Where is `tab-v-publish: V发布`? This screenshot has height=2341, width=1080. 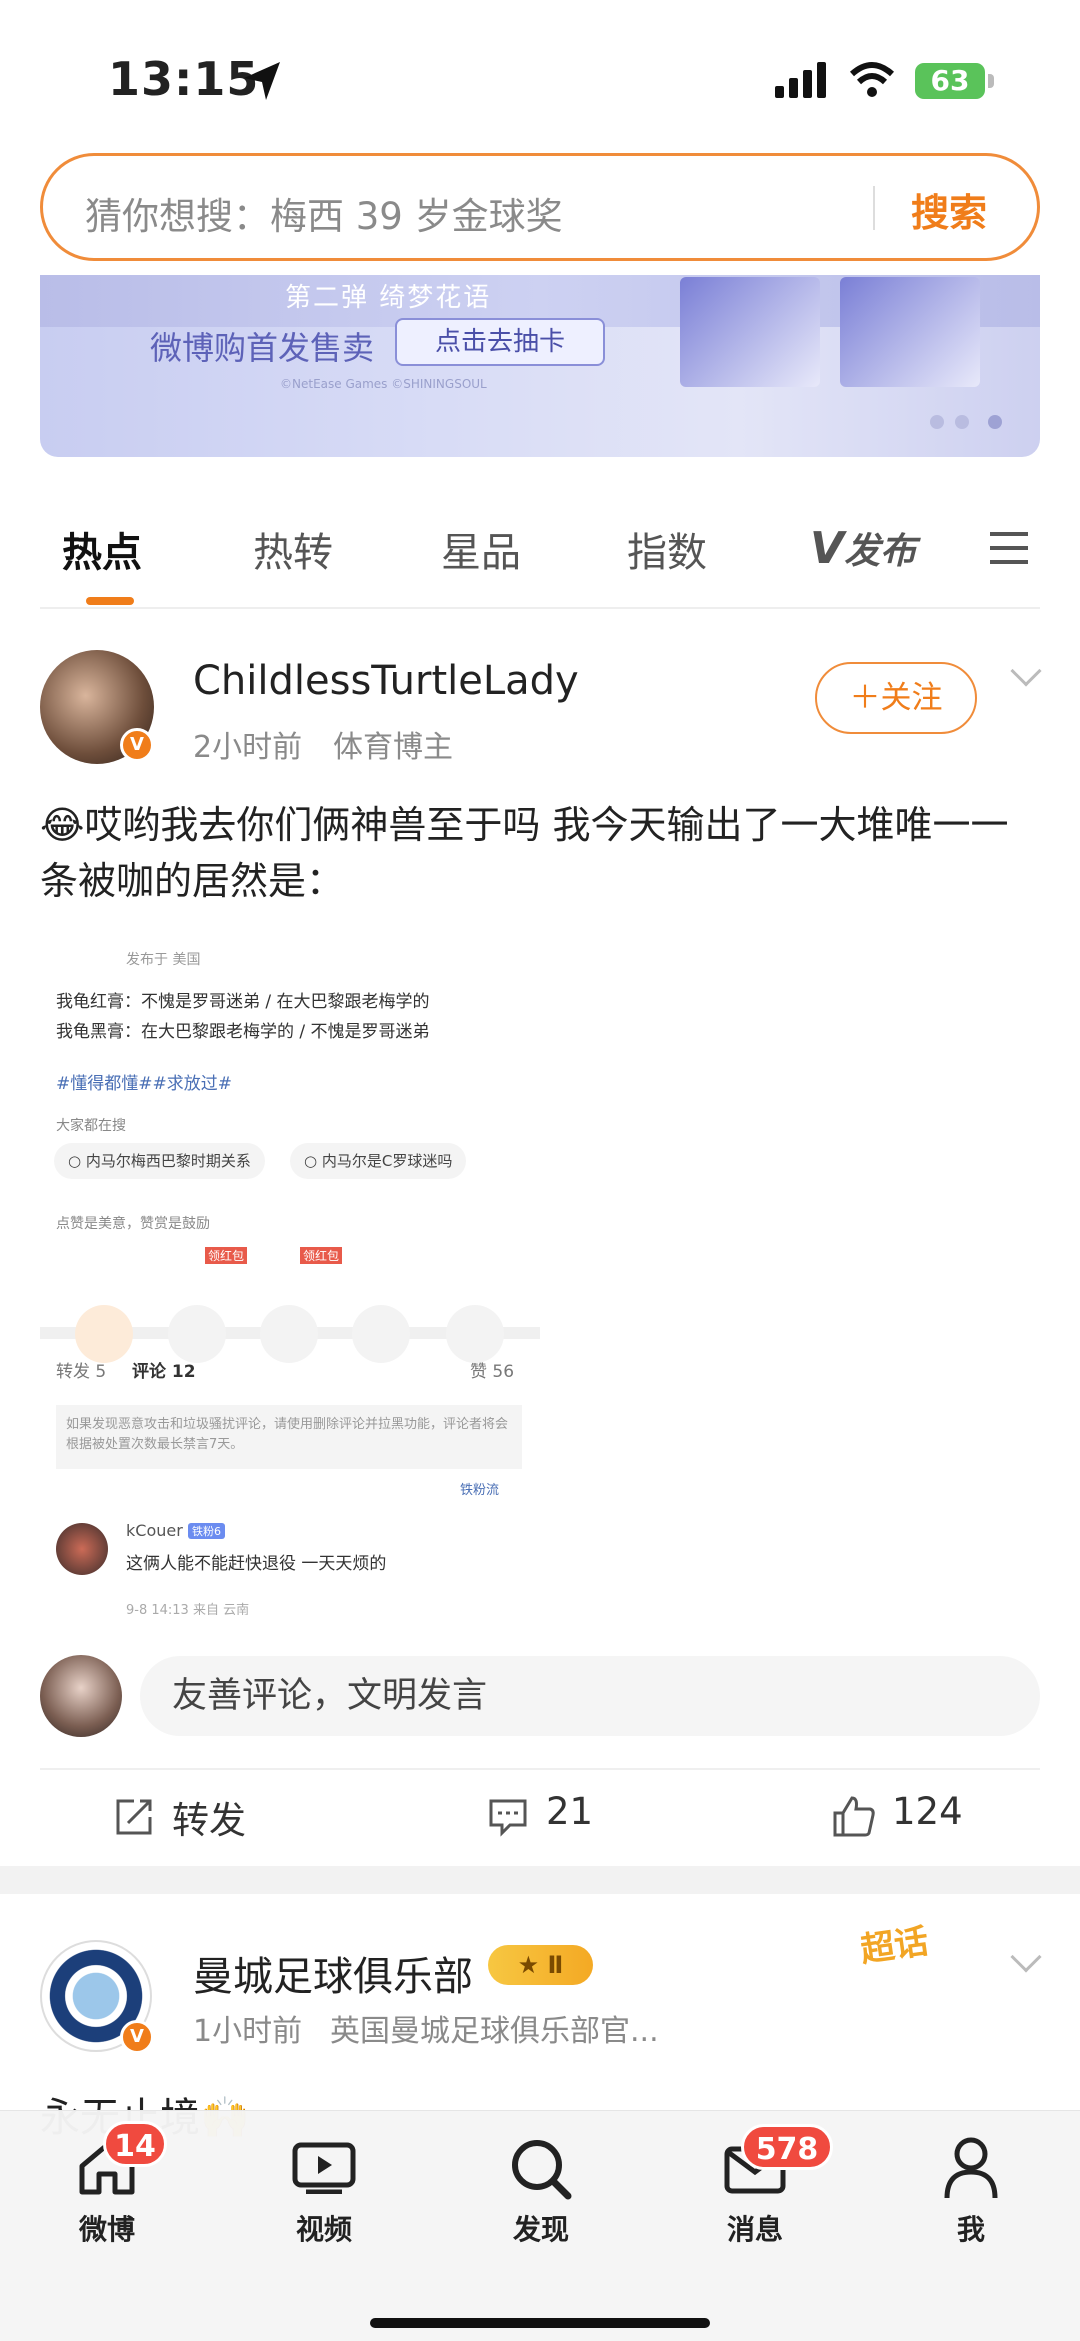
tab-v-publish: V发布 is located at coordinates (863, 548).